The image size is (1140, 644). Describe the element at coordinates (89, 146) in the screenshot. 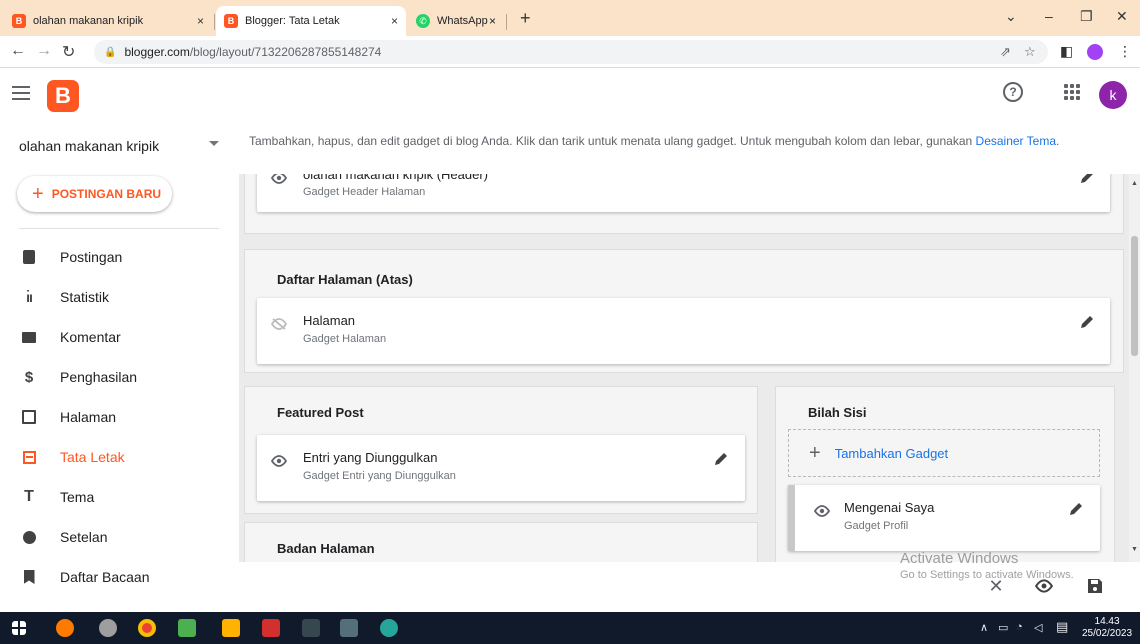

I see `blog-name: olahan makanan kripik` at that location.